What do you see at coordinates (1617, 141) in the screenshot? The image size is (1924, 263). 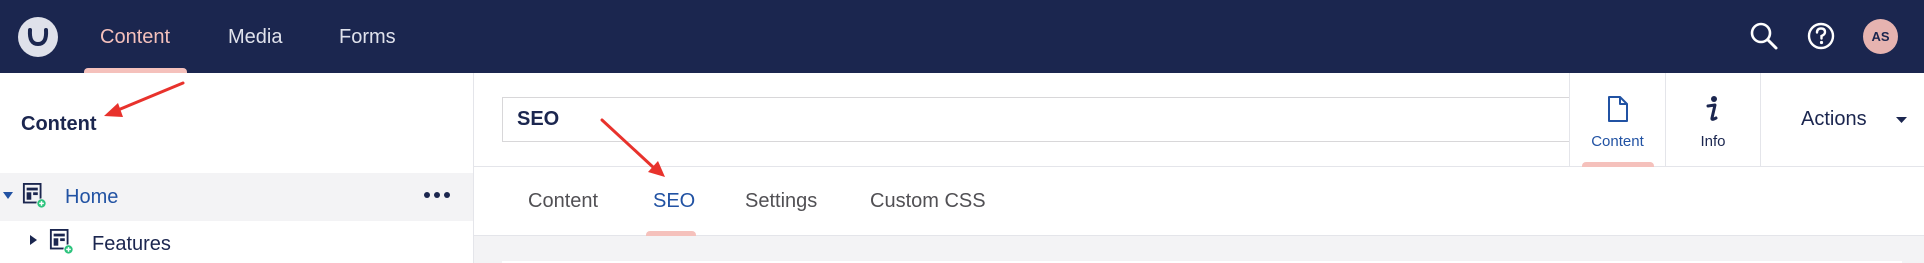 I see `app-content-label: Content` at bounding box center [1617, 141].